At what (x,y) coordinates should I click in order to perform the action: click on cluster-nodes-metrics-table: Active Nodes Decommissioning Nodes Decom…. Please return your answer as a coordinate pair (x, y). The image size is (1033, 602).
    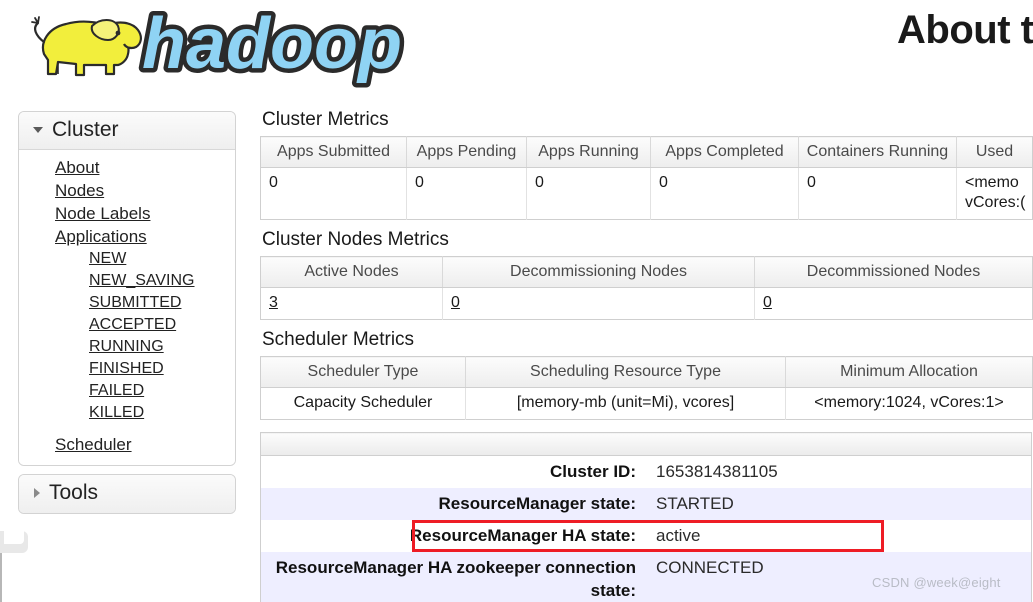
    Looking at the image, I should click on (646, 288).